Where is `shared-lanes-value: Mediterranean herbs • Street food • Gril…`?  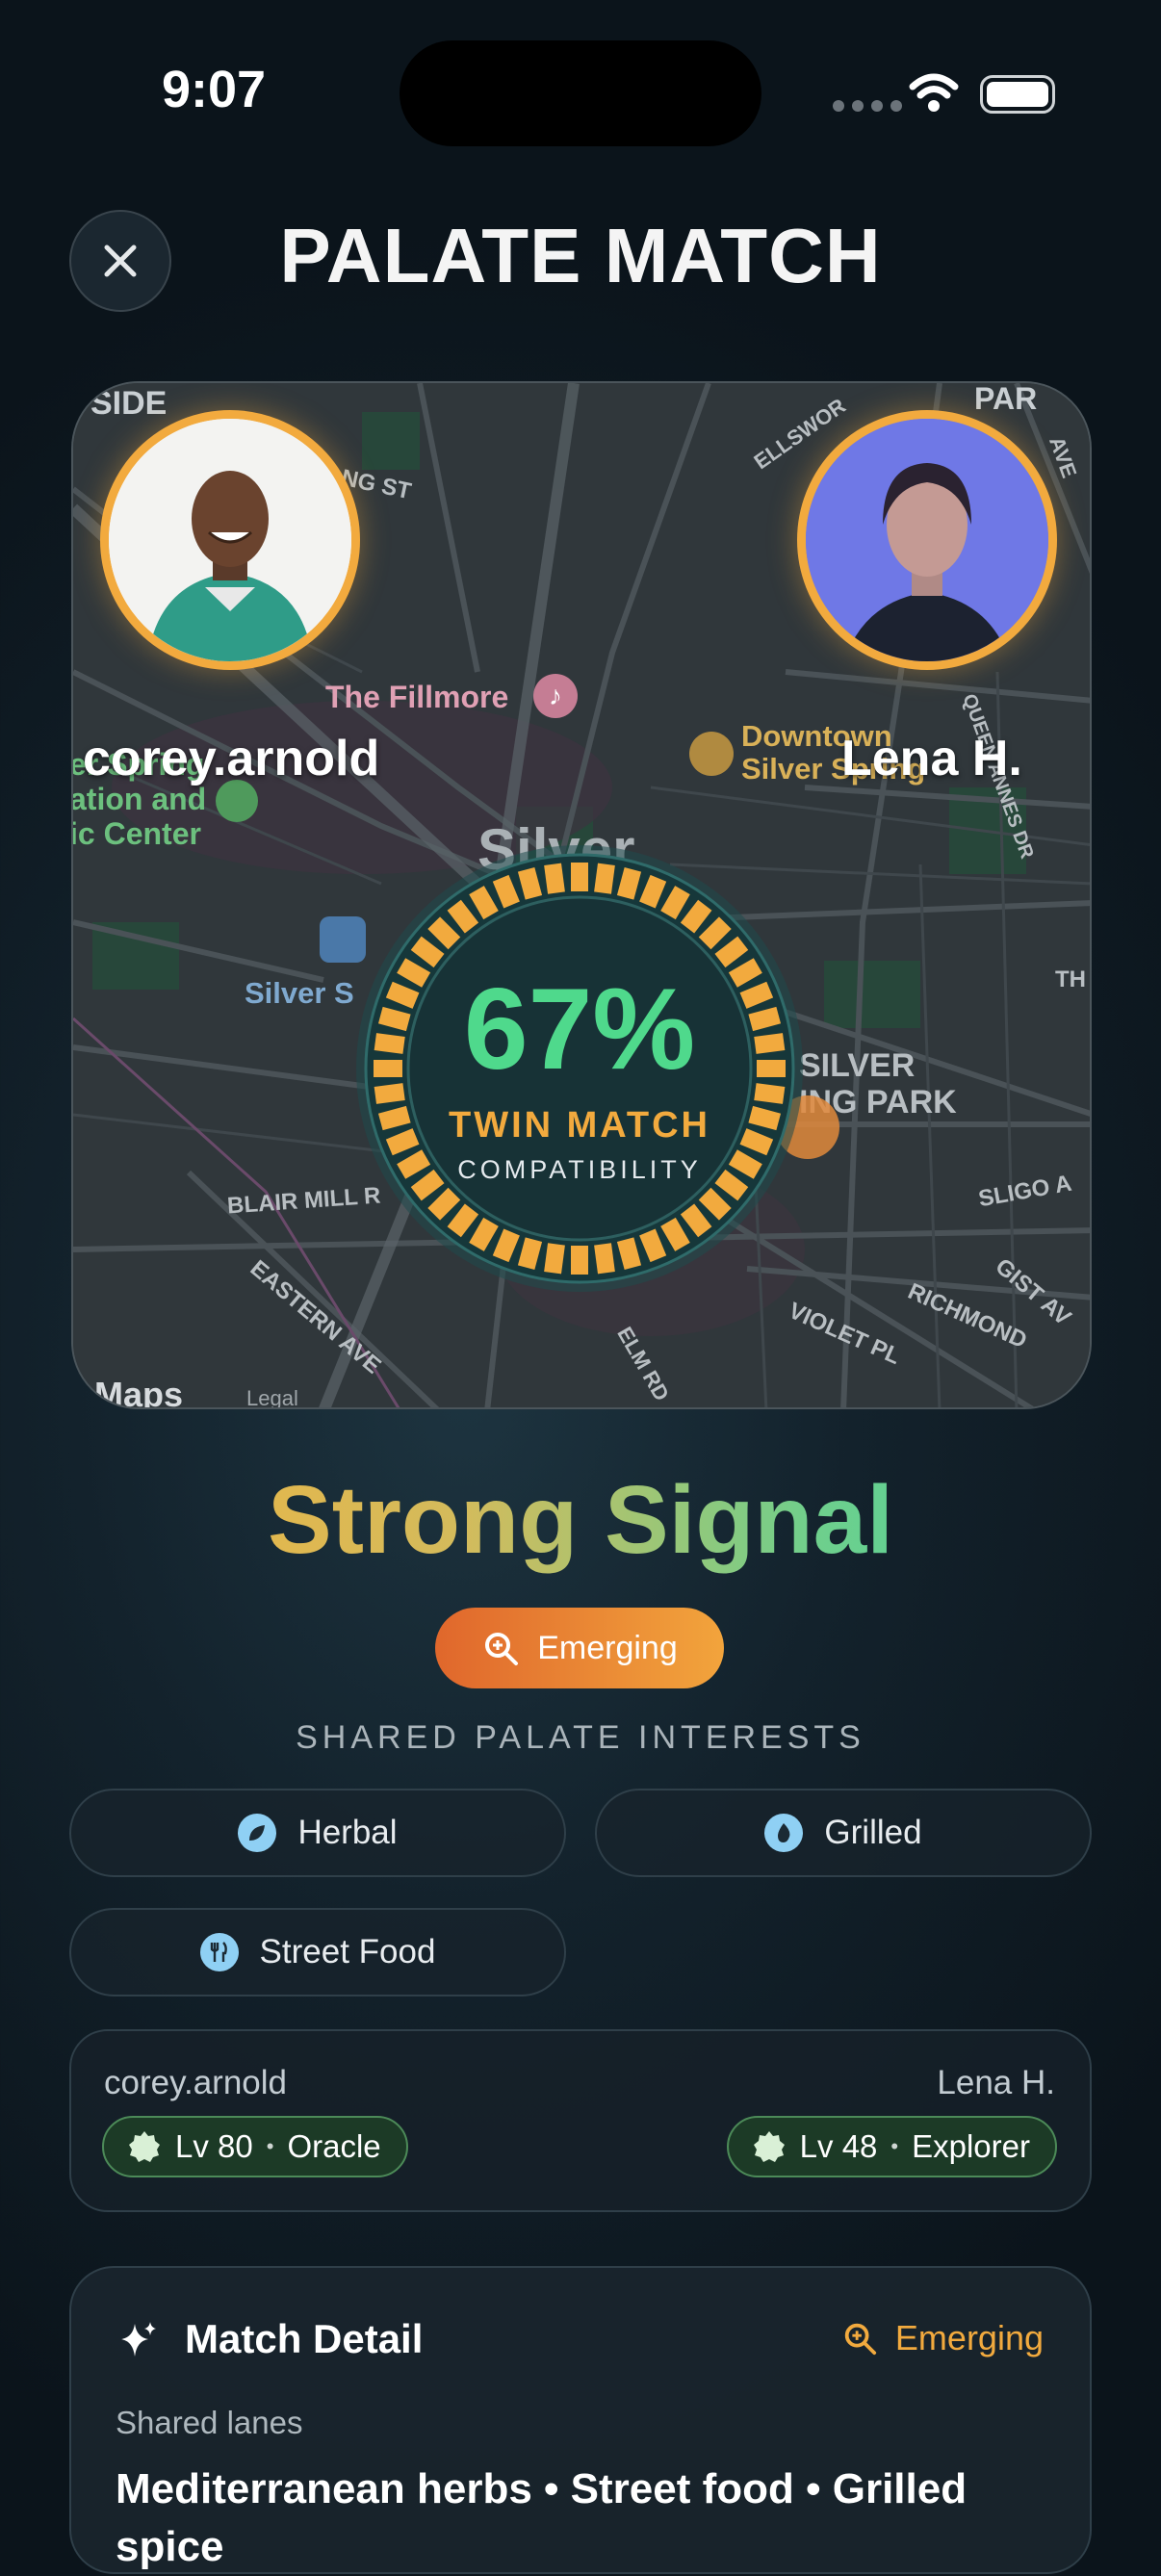
shared-lanes-value: Mediterranean herbs • Street food • Gril… is located at coordinates (542, 2518).